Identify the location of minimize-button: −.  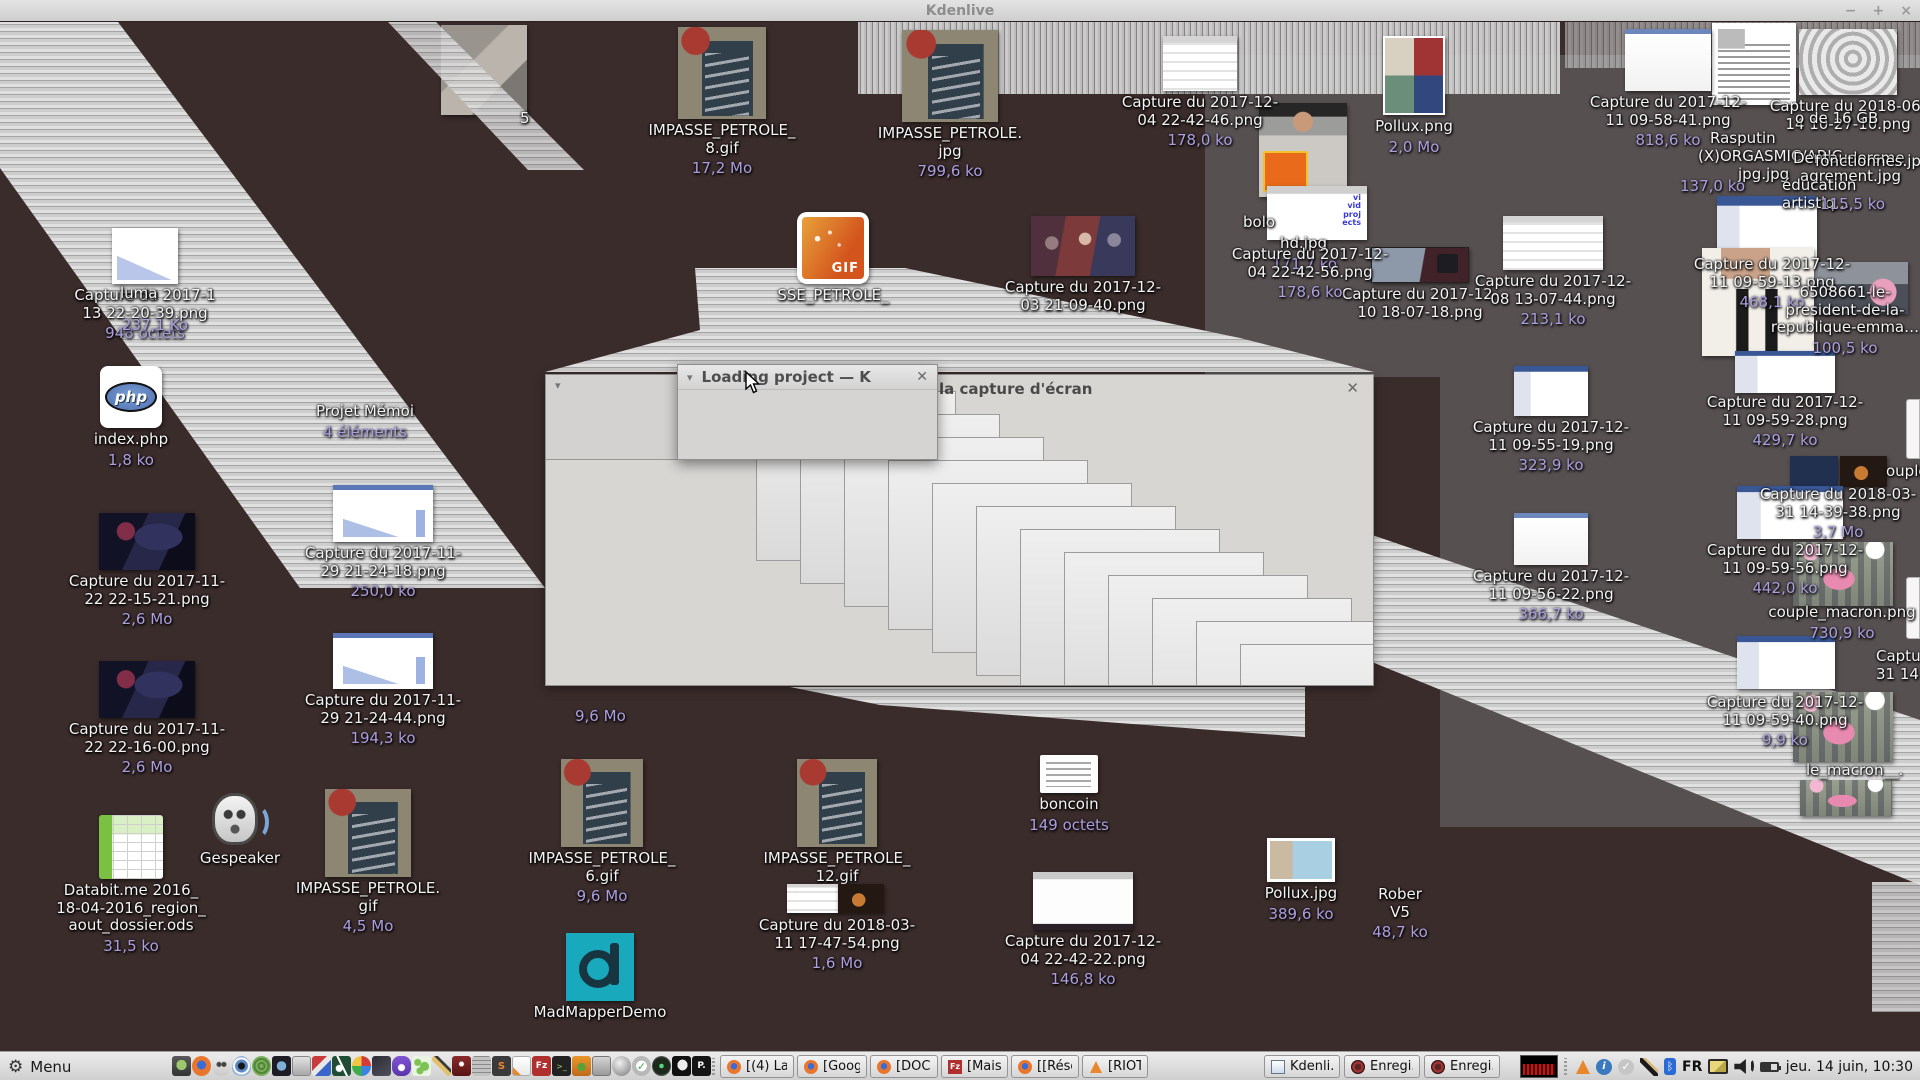
(1851, 11).